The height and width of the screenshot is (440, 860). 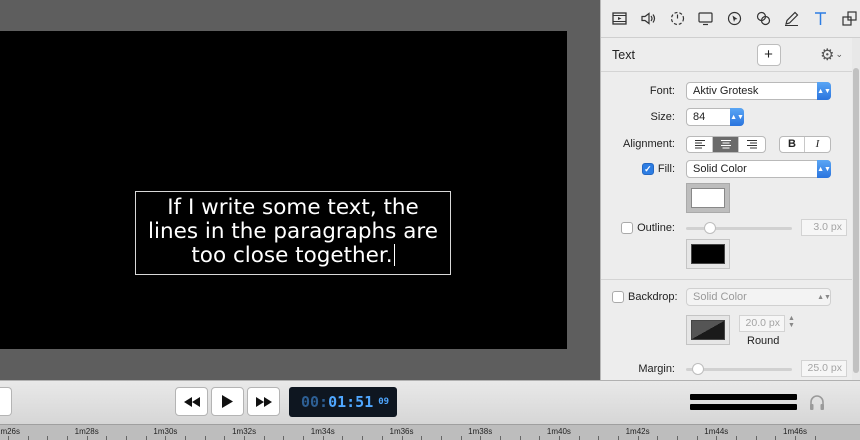 What do you see at coordinates (6, 401) in the screenshot?
I see `left-edge-button` at bounding box center [6, 401].